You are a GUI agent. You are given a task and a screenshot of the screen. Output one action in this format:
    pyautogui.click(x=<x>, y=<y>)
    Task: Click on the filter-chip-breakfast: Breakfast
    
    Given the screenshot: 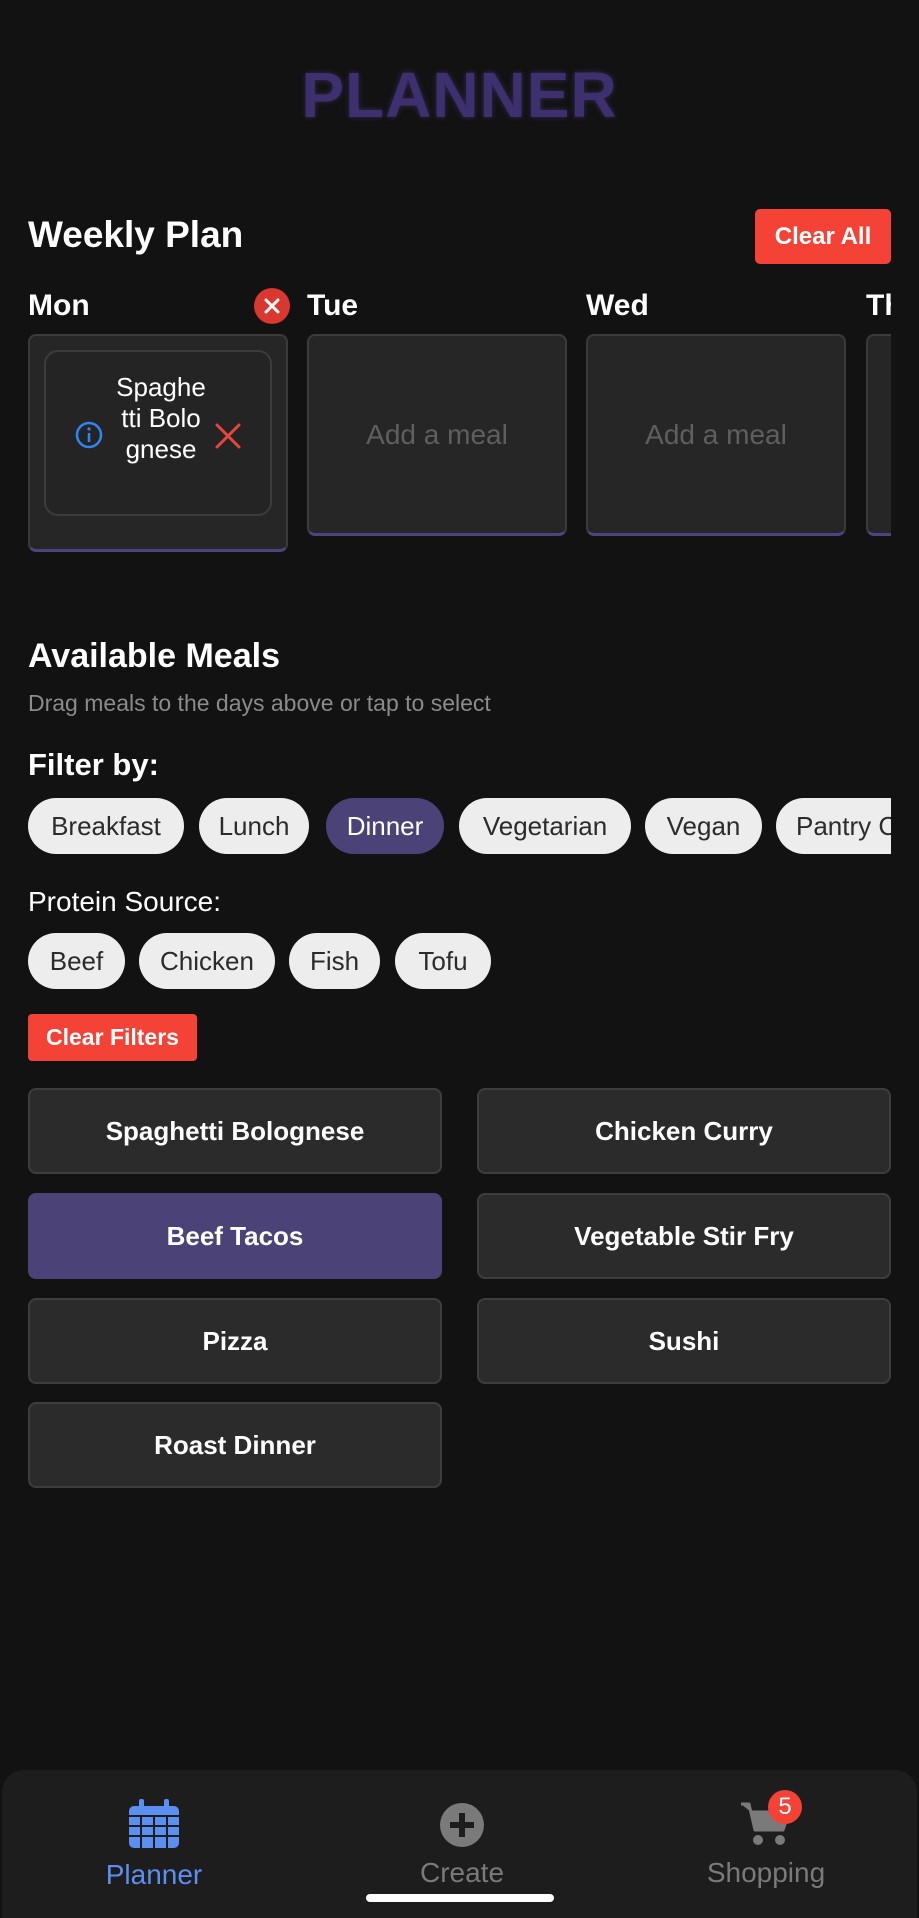 What is the action you would take?
    pyautogui.click(x=106, y=826)
    